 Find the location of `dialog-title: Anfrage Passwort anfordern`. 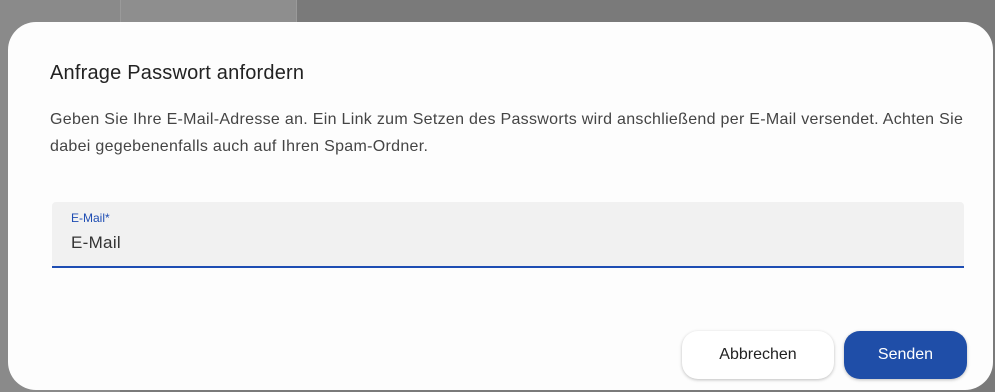

dialog-title: Anfrage Passwort anfordern is located at coordinates (177, 73).